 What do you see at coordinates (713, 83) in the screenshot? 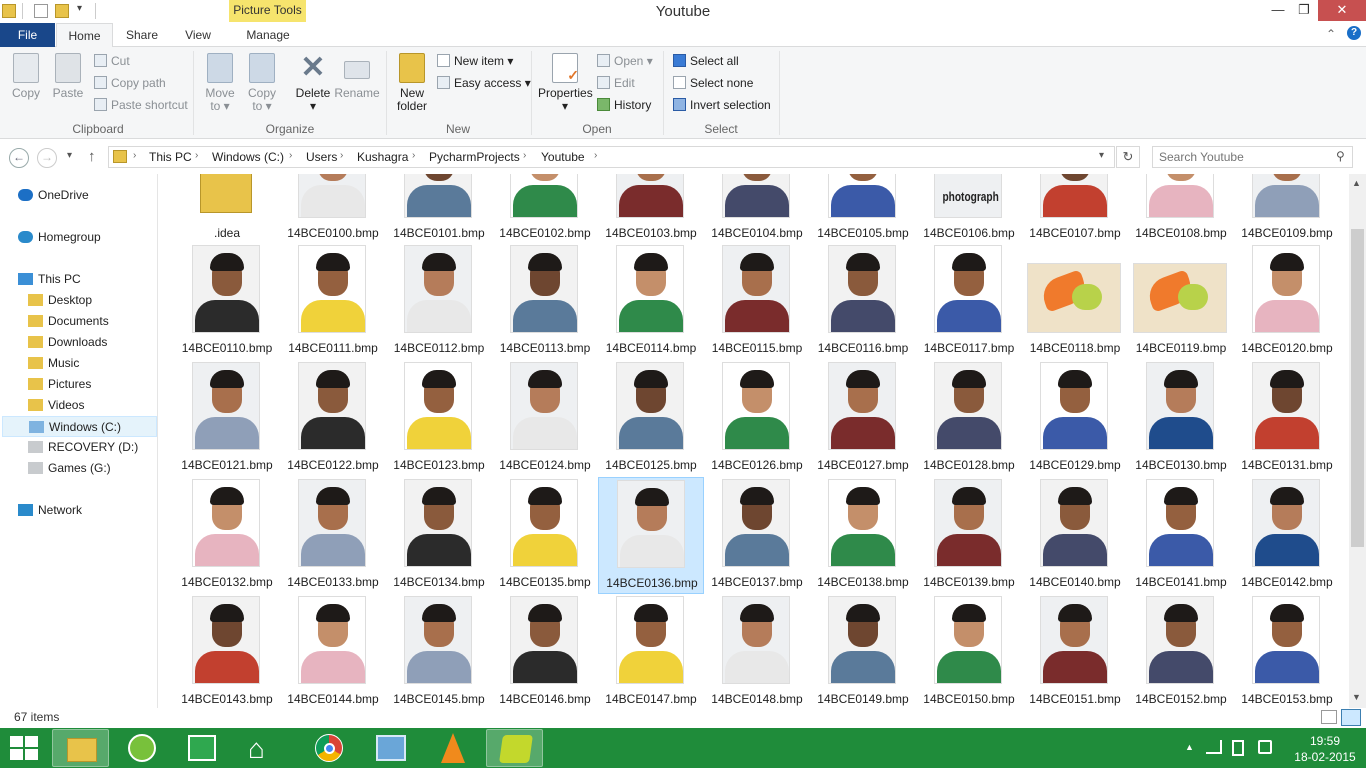
I see `select-none-button: Select none` at bounding box center [713, 83].